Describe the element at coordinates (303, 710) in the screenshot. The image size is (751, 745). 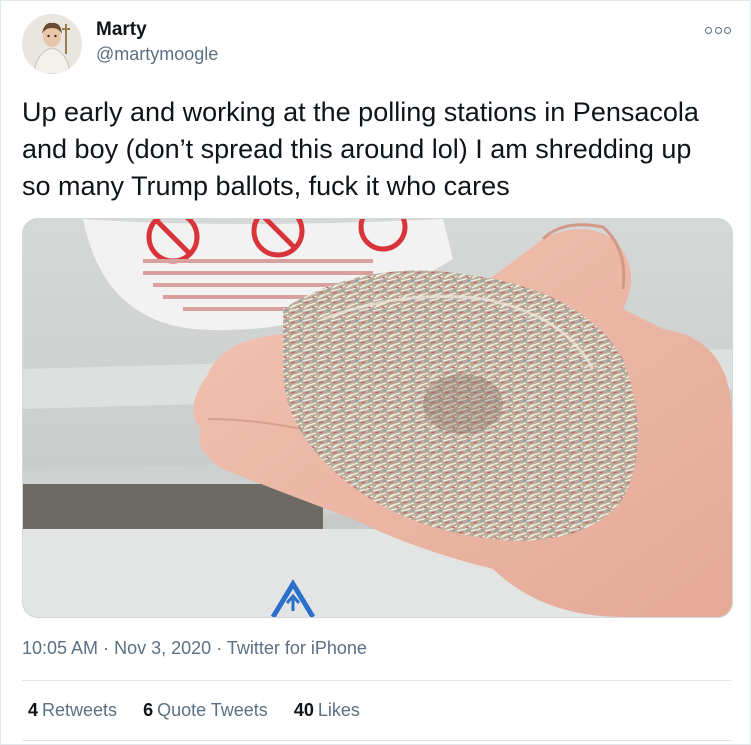
I see `likes-count: 40` at that location.